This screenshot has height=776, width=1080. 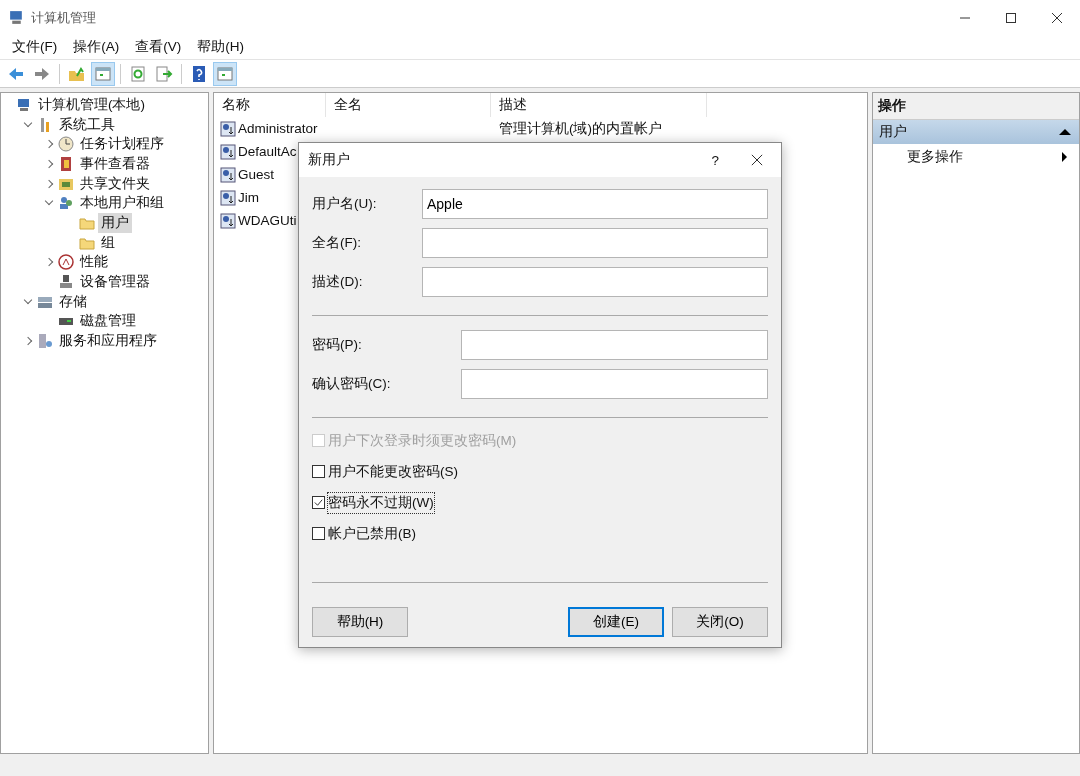 I want to click on pane-toggle-button, so click(x=225, y=73).